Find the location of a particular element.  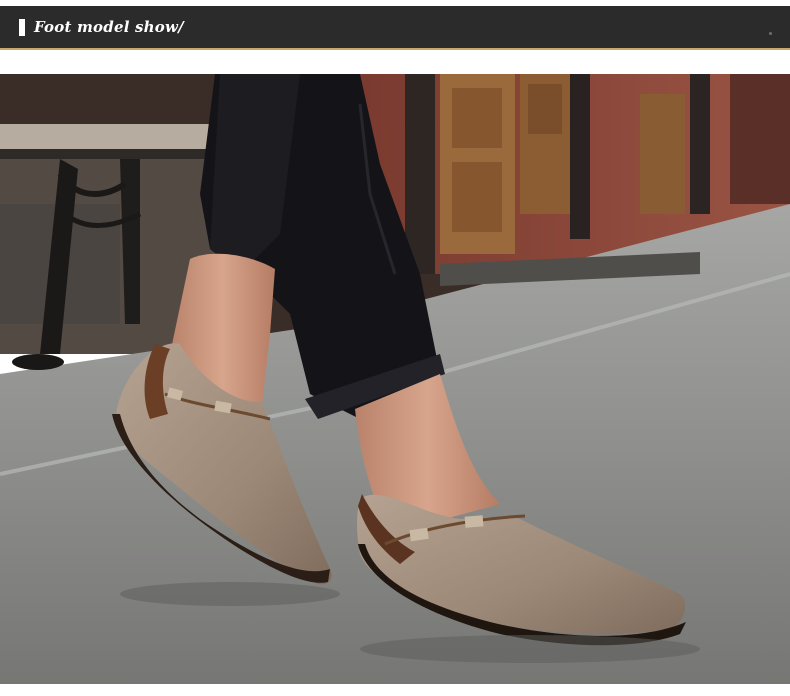

section-header: Foot model show/ is located at coordinates (395, 28).